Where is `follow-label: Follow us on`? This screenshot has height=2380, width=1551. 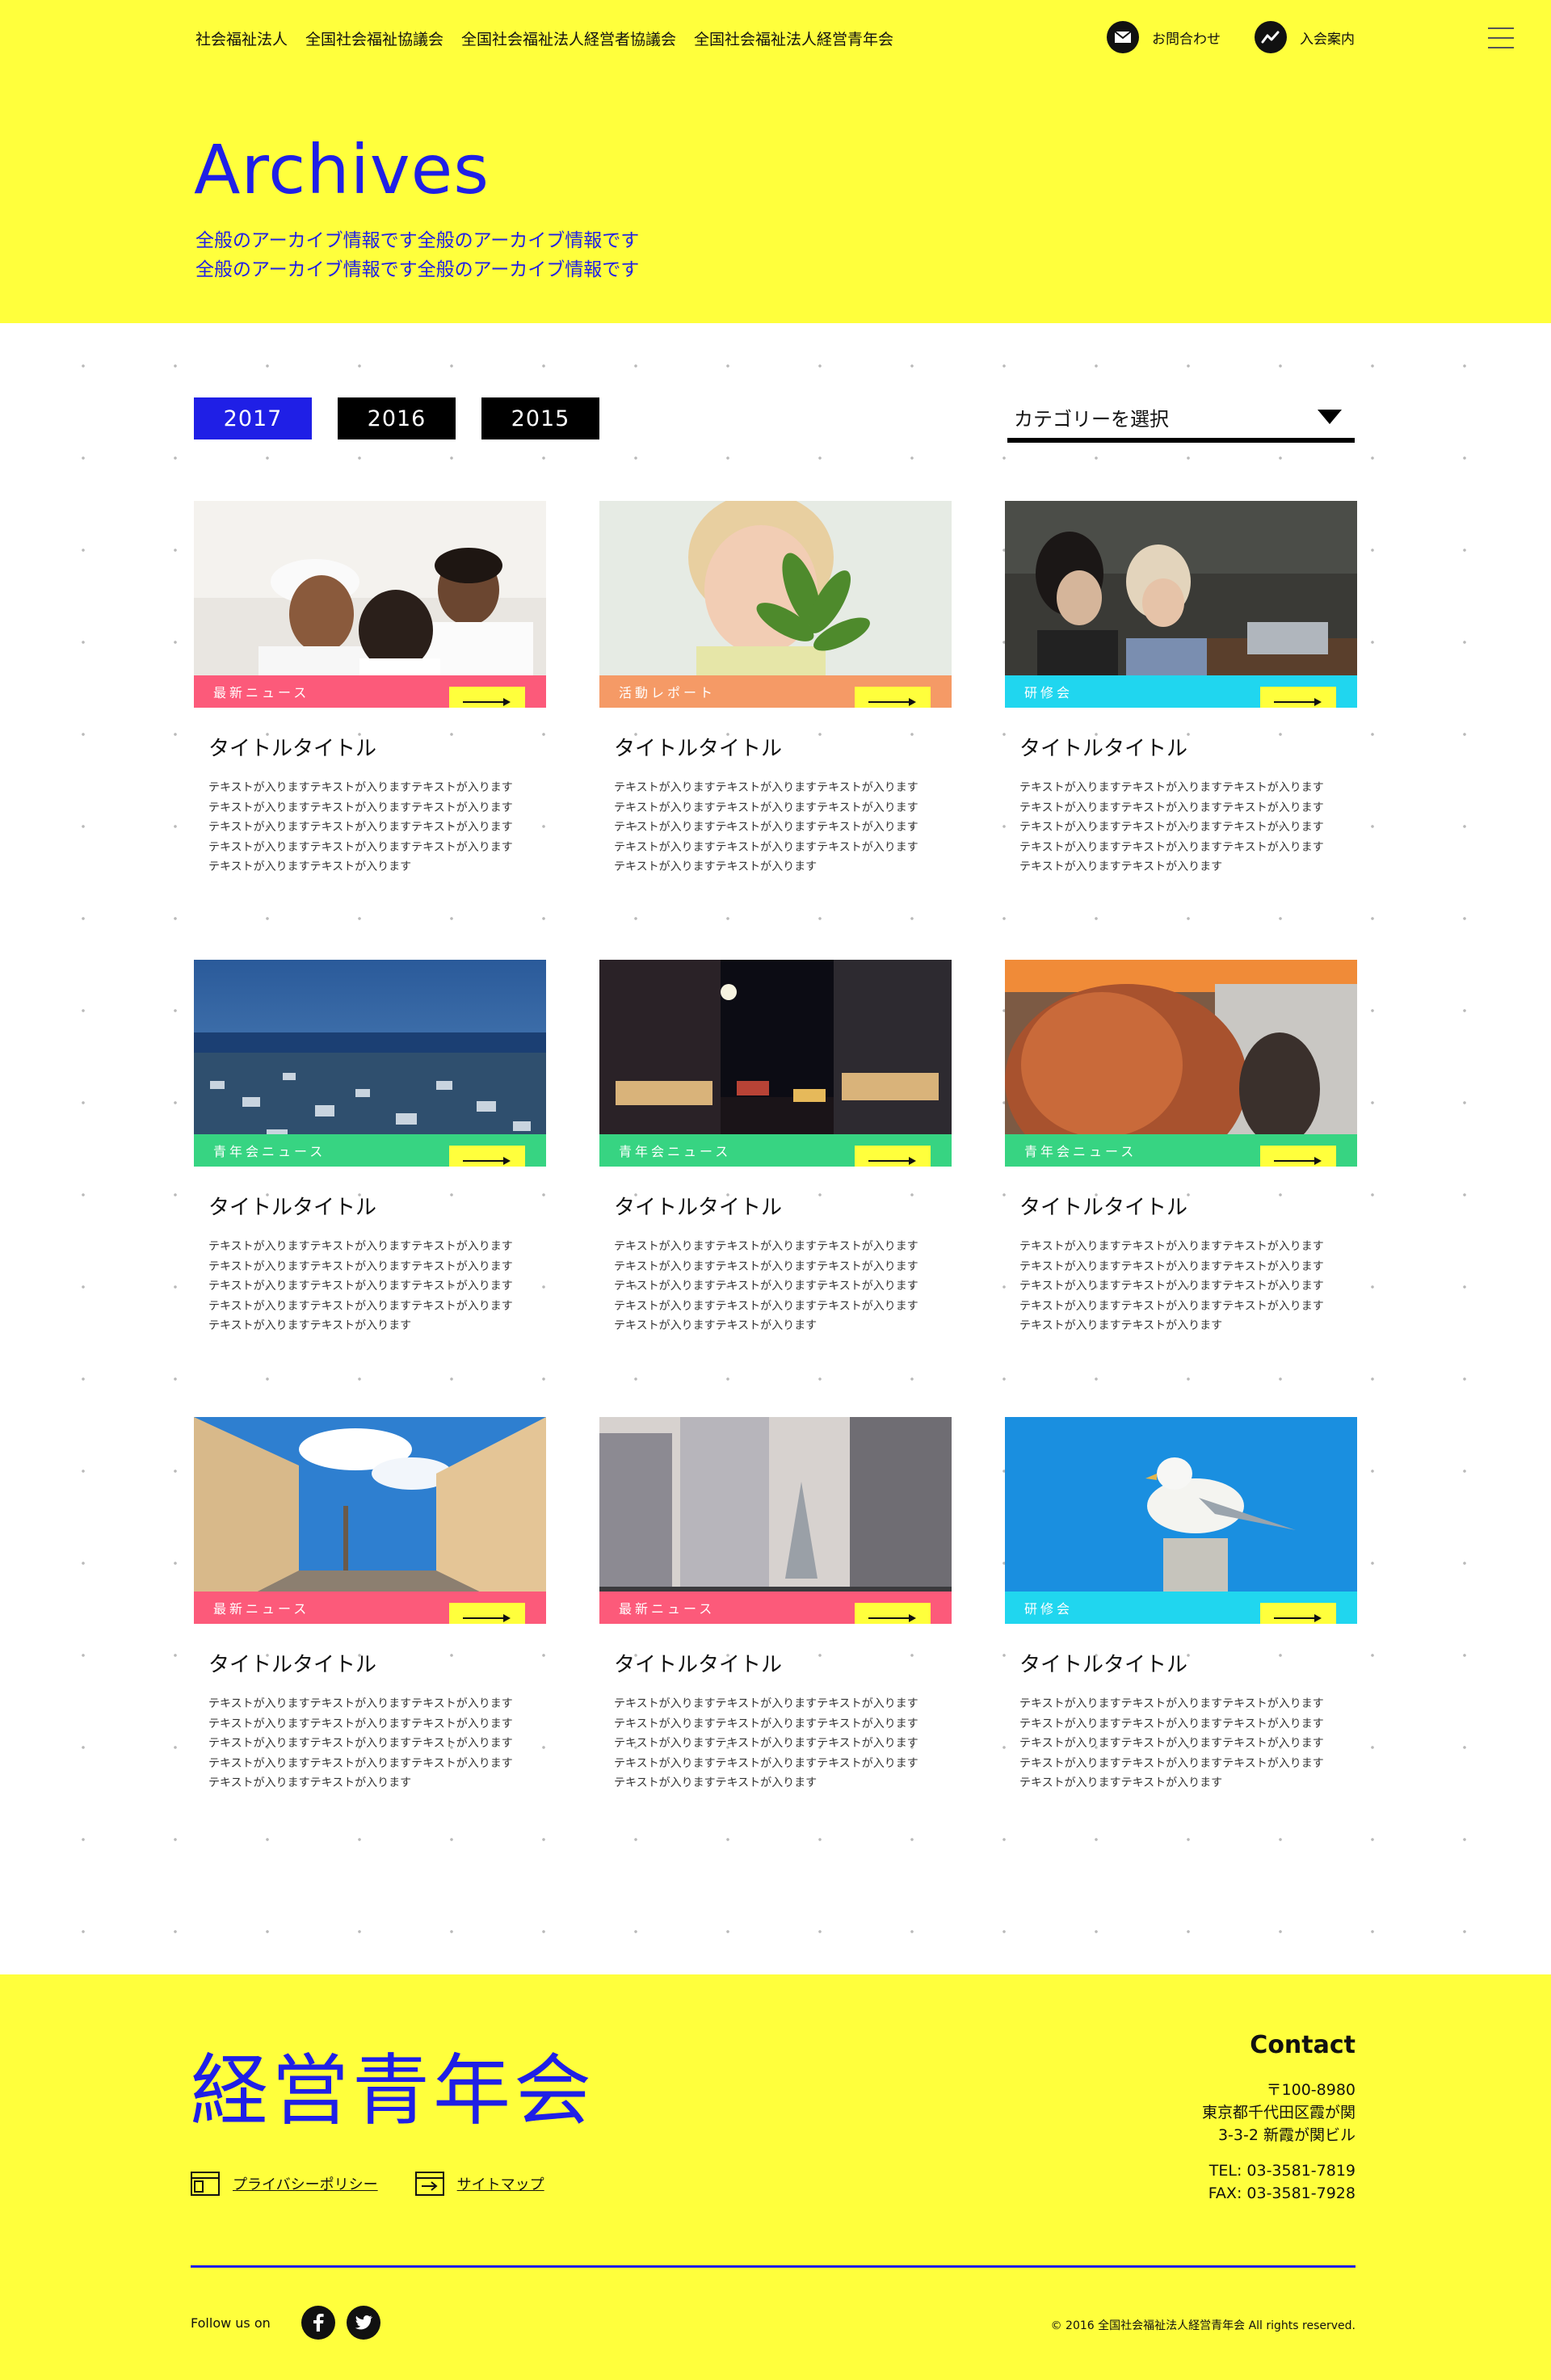
follow-label: Follow us on is located at coordinates (231, 2323).